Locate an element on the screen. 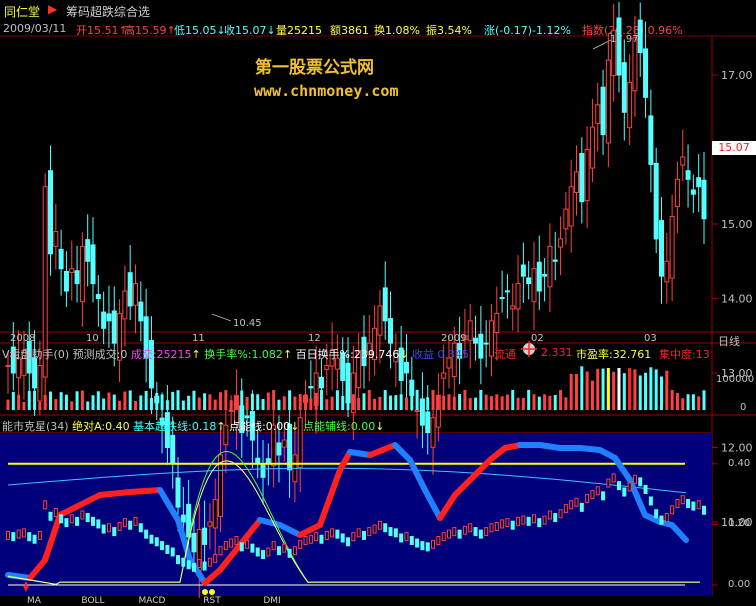 The image size is (756, 606). tab-rst: RST is located at coordinates (212, 601).